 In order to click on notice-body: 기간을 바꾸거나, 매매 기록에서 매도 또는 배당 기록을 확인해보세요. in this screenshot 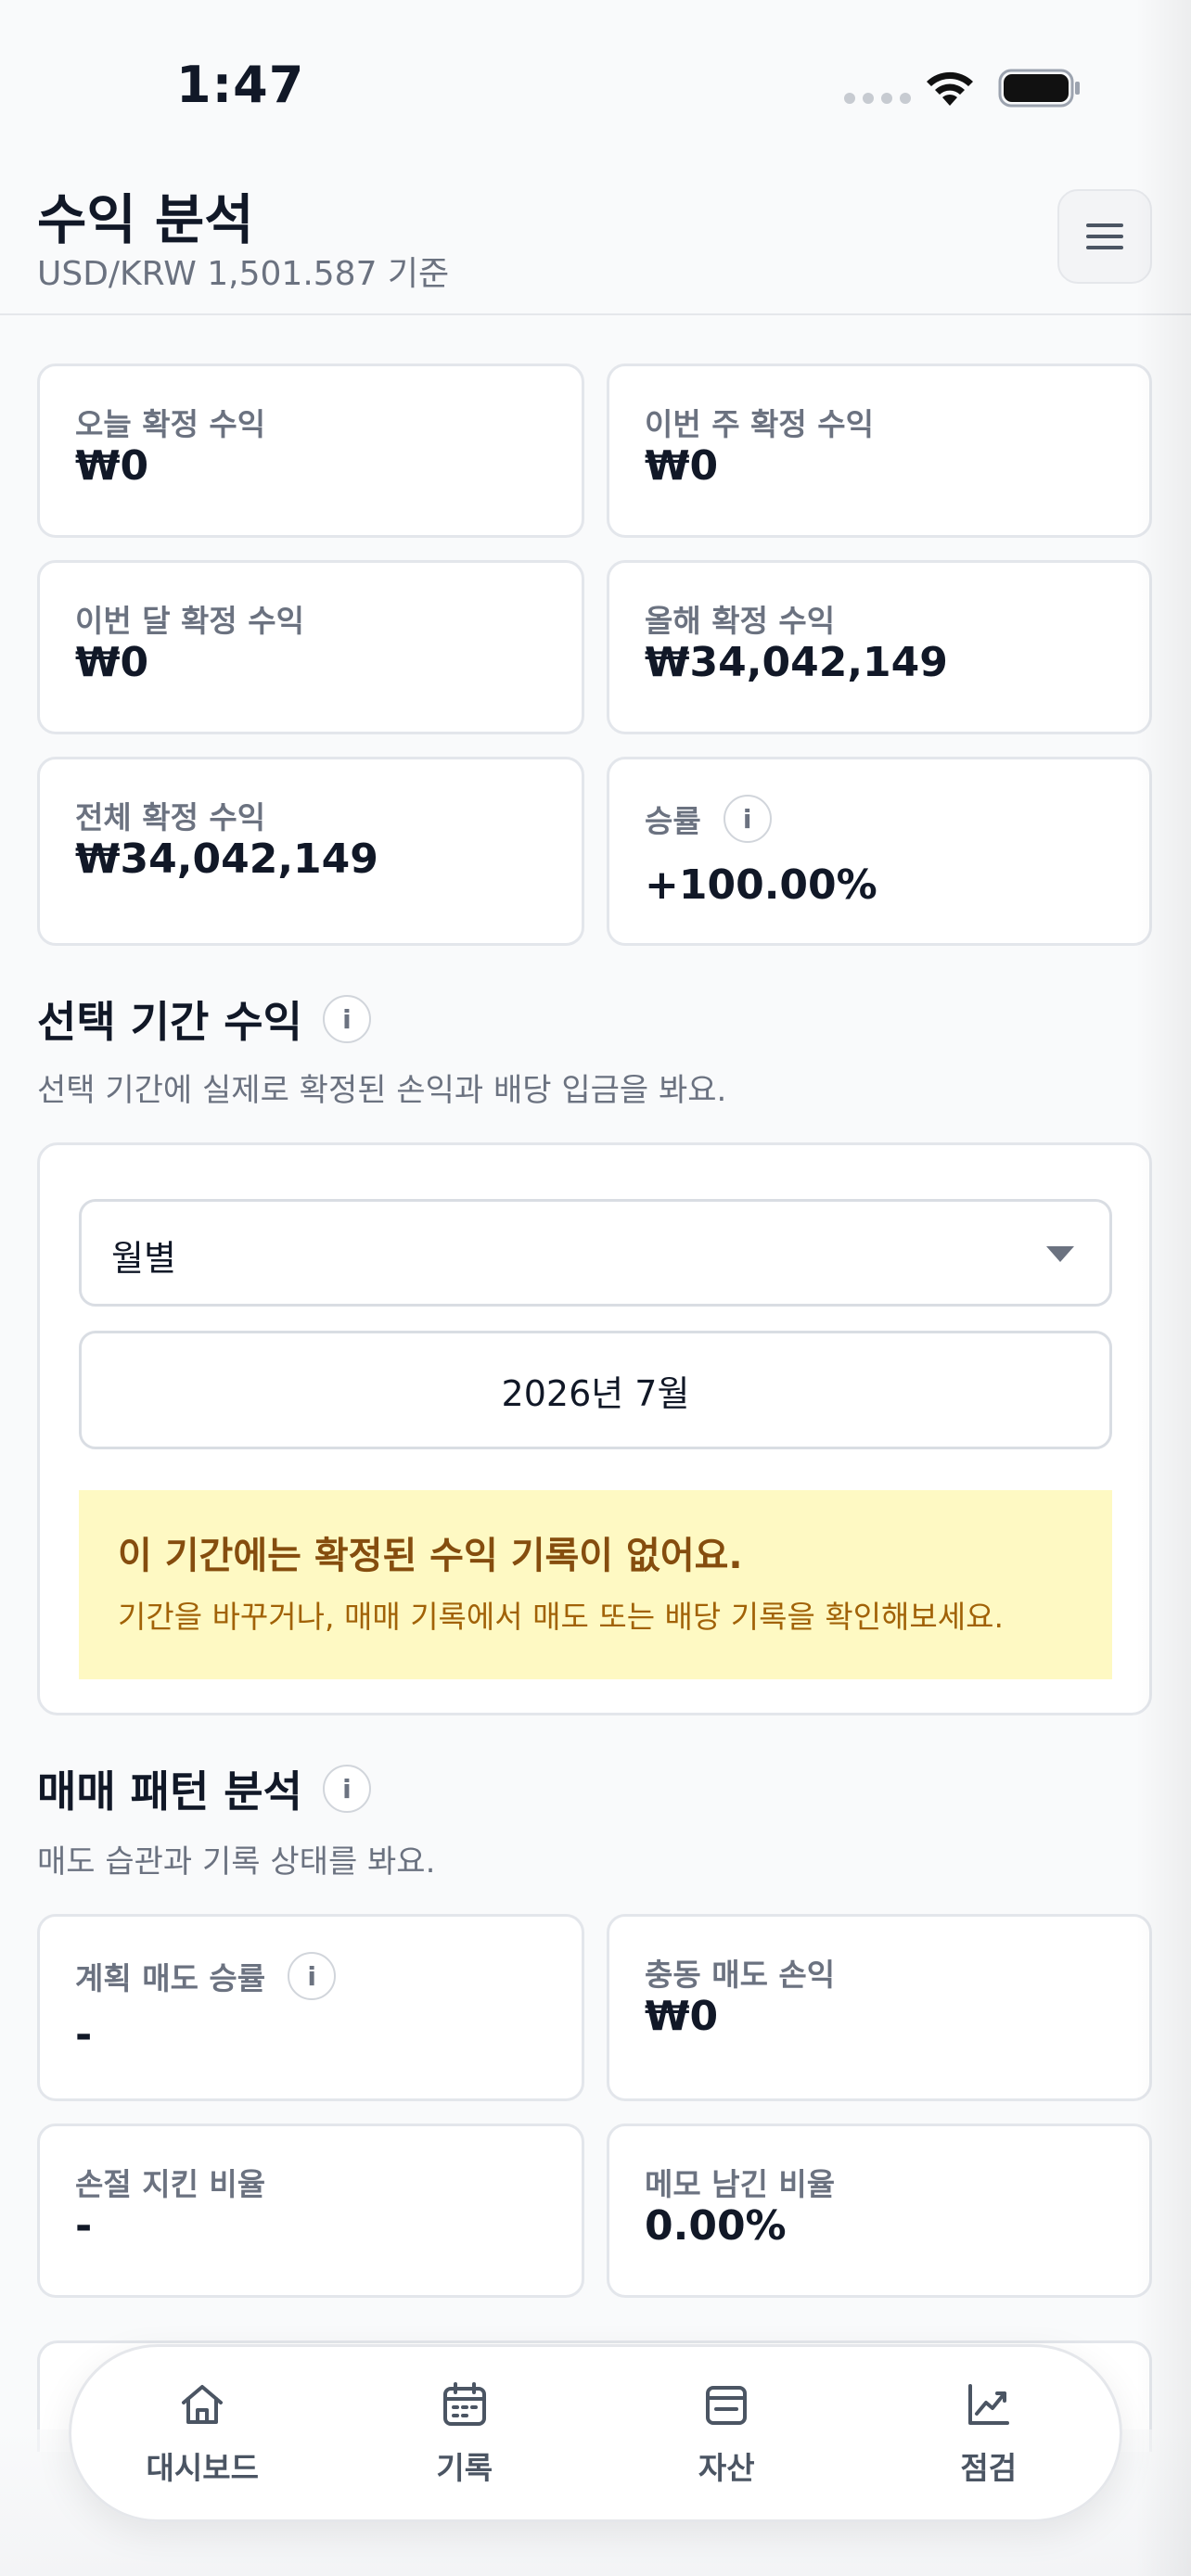, I will do `click(561, 1617)`.